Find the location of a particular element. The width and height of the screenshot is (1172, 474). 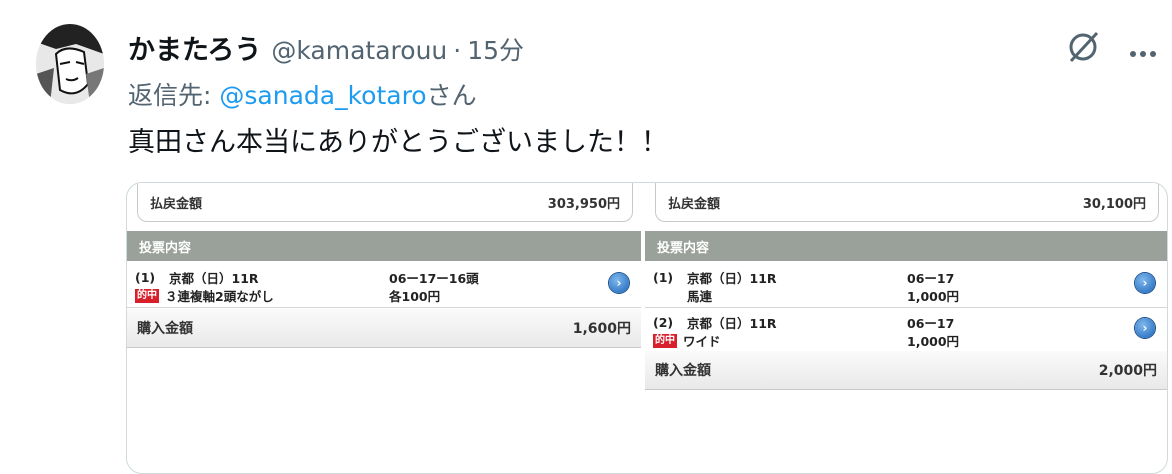

user-handle: @kamatarouu is located at coordinates (359, 50).